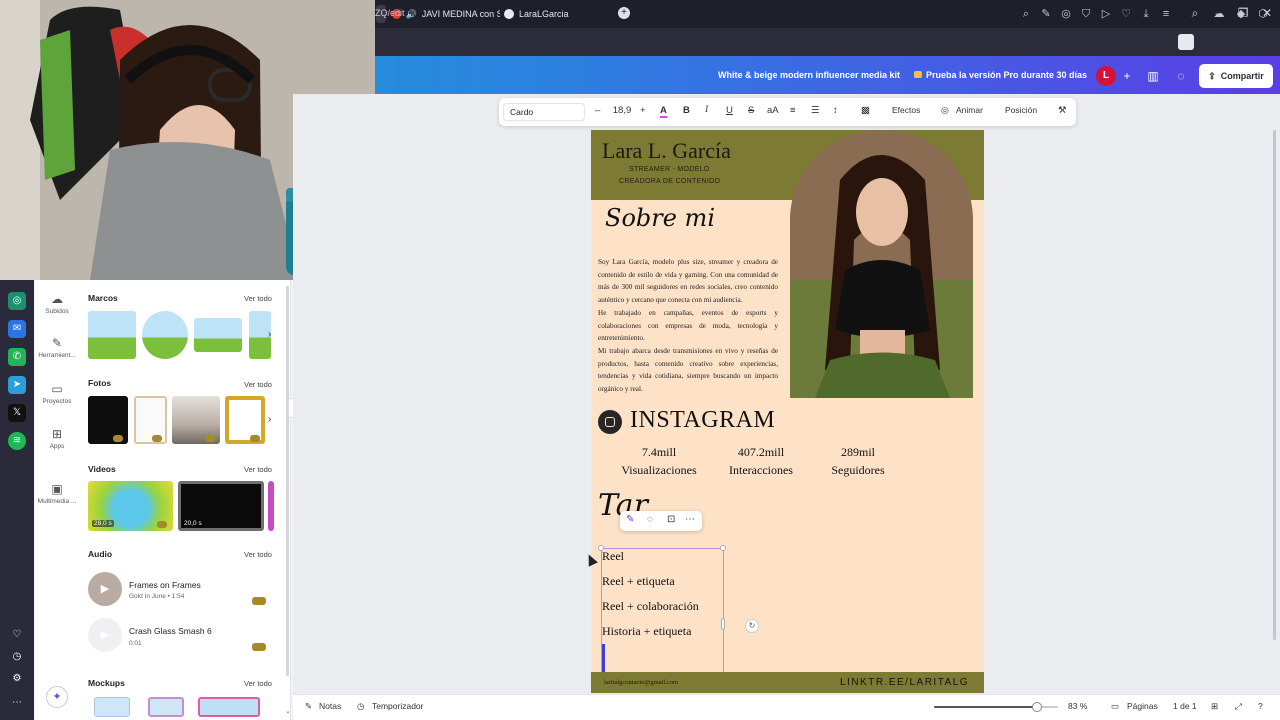 The image size is (1280, 720). I want to click on comment-add-icon: ◌, so click(650, 519).